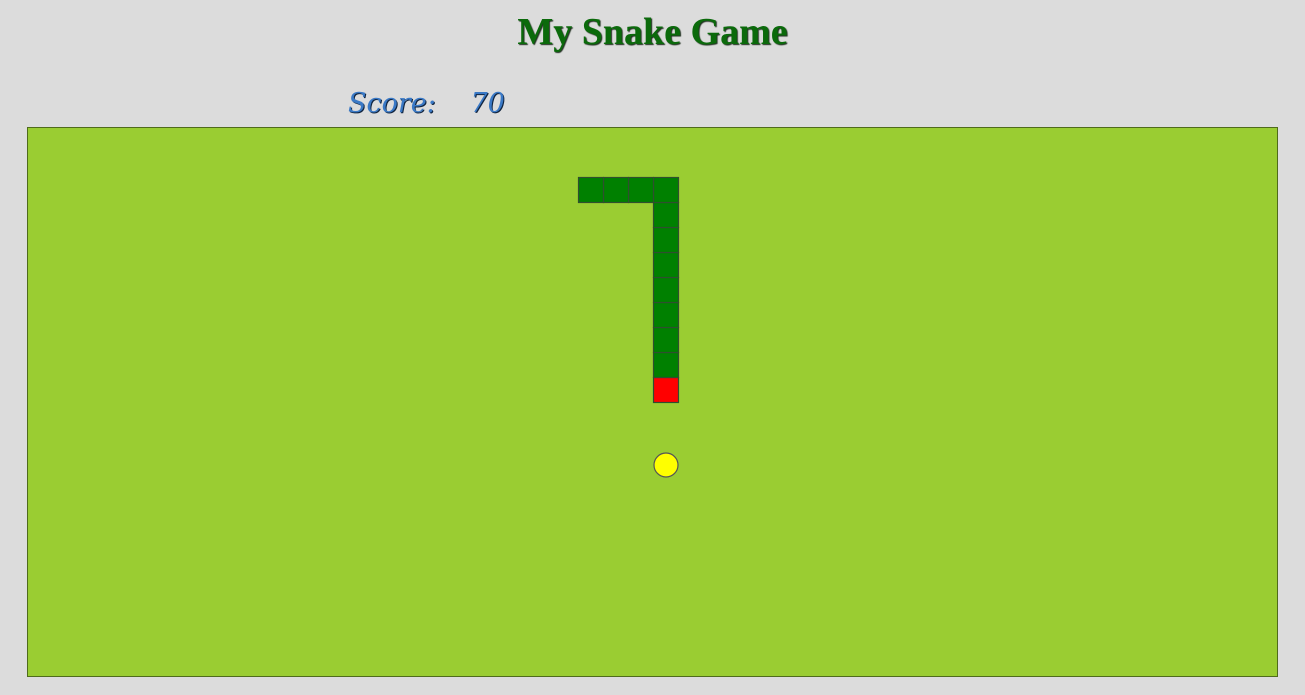 The image size is (1305, 695). I want to click on game-board-canvas, so click(628, 327).